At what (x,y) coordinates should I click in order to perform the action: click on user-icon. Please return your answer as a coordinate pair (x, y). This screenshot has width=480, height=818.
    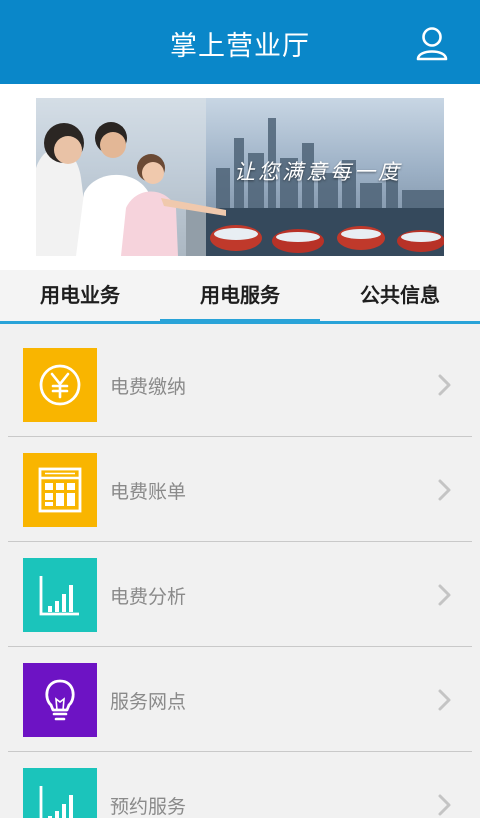
    Looking at the image, I should click on (432, 44).